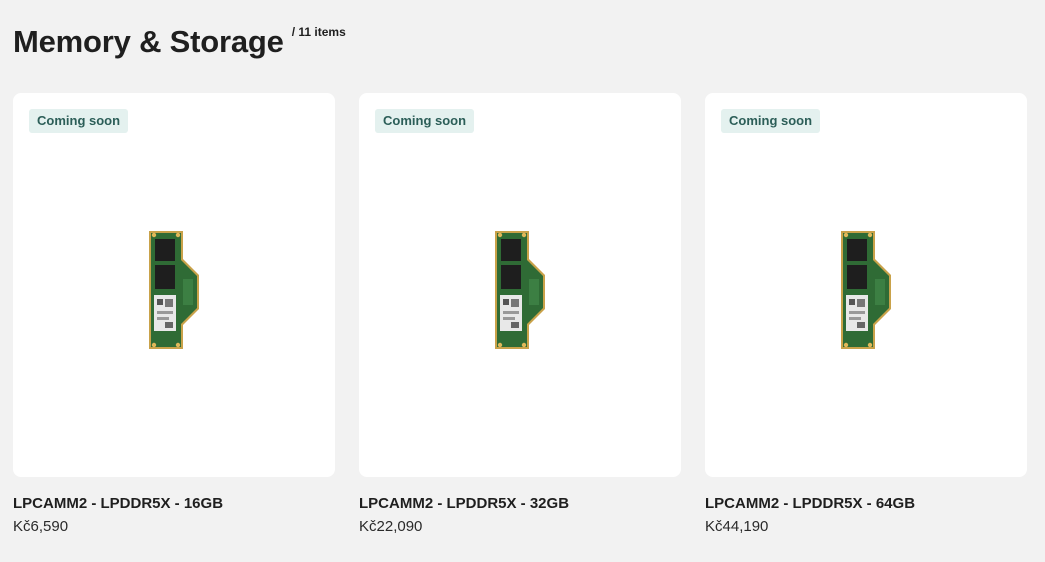  Describe the element at coordinates (520, 504) in the screenshot. I see `product-name: LPCAMM2 - LPDDR5X - 32GB` at that location.